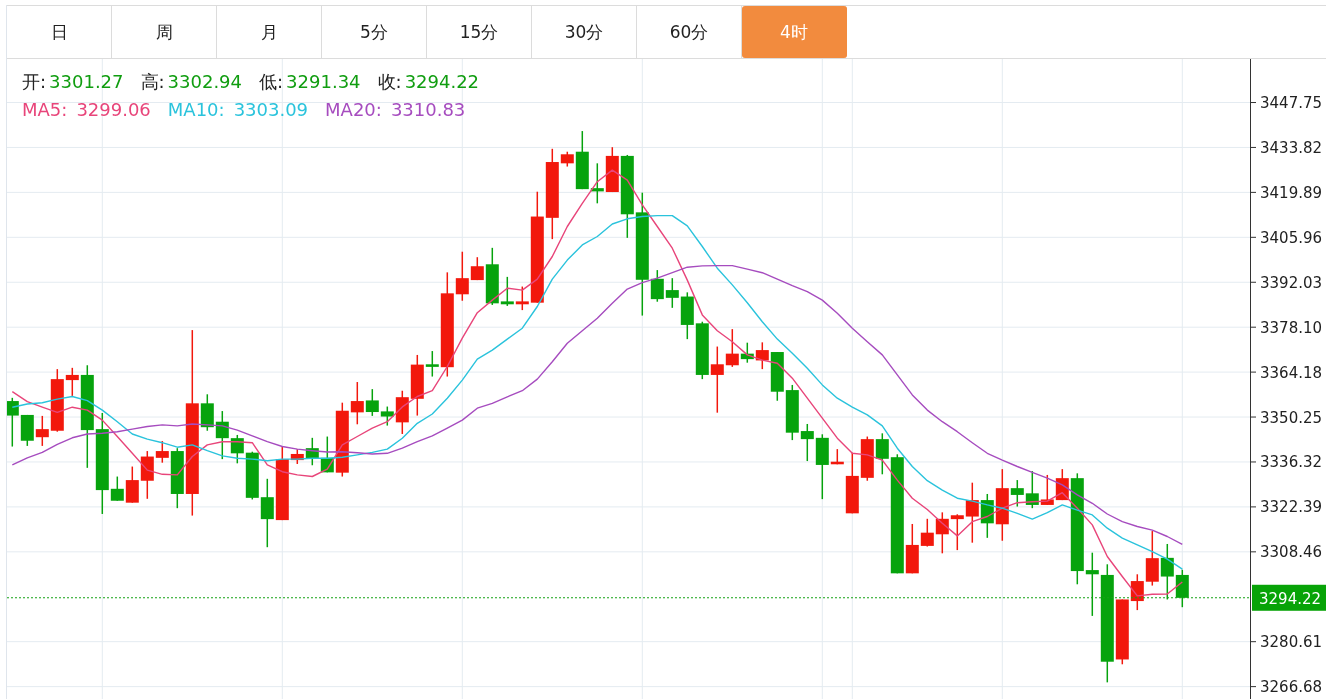  What do you see at coordinates (86, 82) in the screenshot?
I see `price-value: 3301.27` at bounding box center [86, 82].